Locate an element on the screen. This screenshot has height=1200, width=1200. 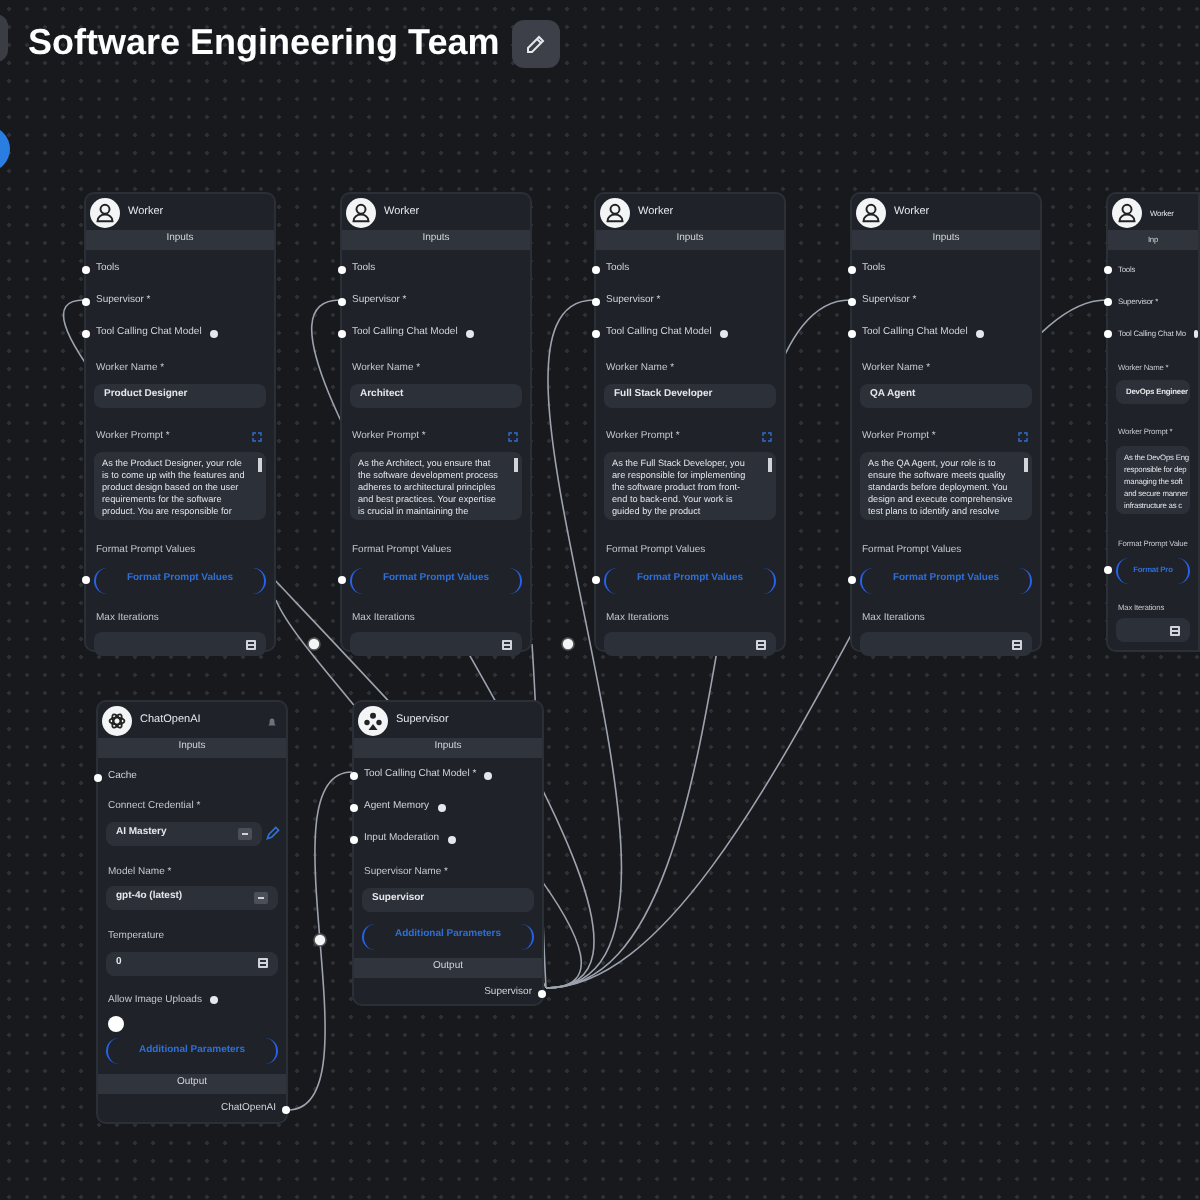
pen-icon is located at coordinates (273, 833).